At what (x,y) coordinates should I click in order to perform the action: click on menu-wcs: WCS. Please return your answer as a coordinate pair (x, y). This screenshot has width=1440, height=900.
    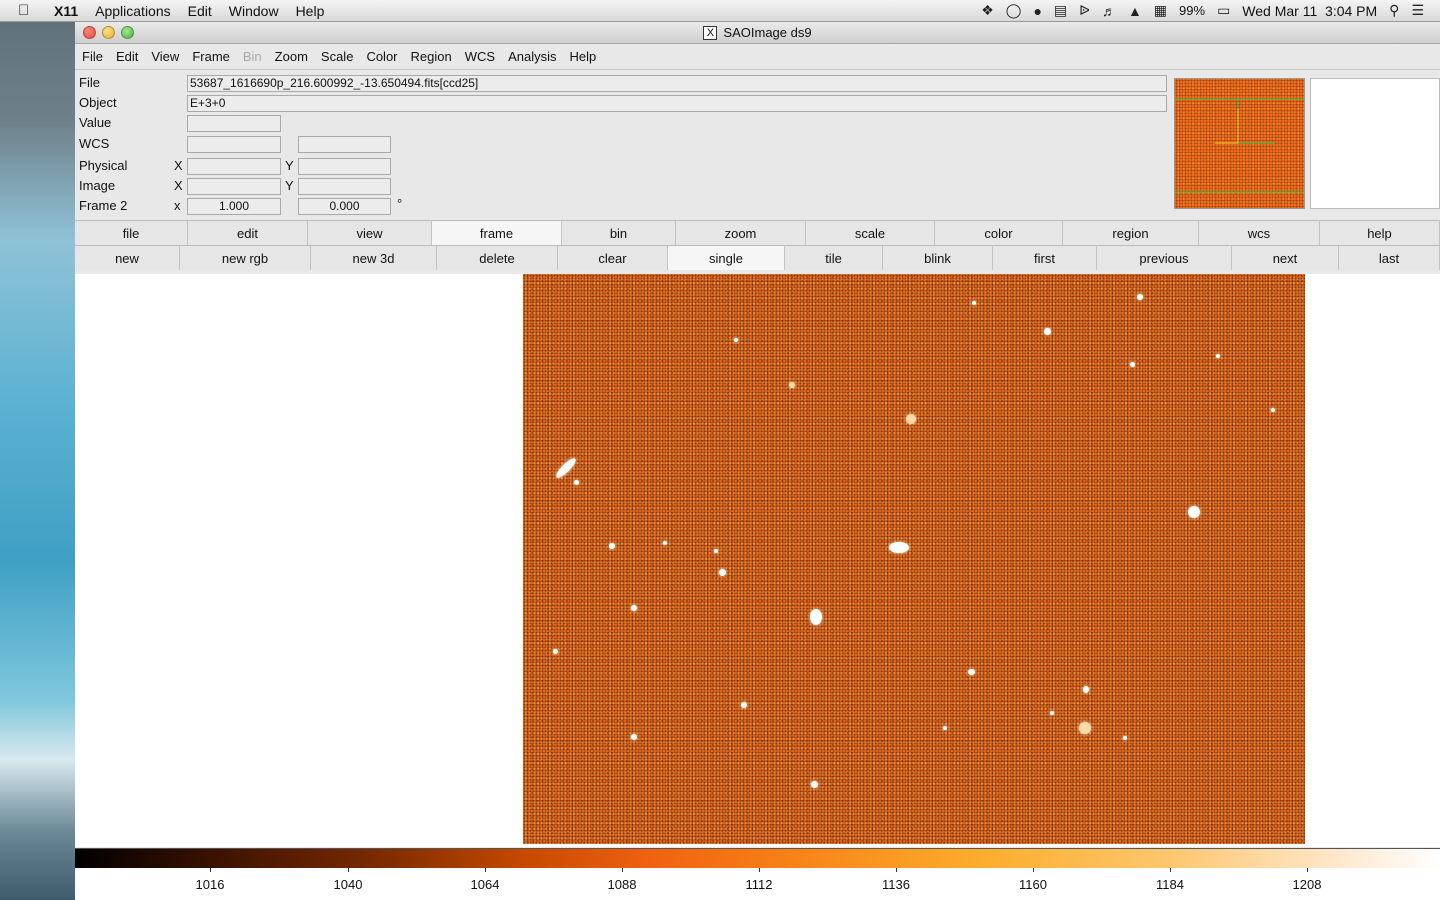
    Looking at the image, I should click on (480, 56).